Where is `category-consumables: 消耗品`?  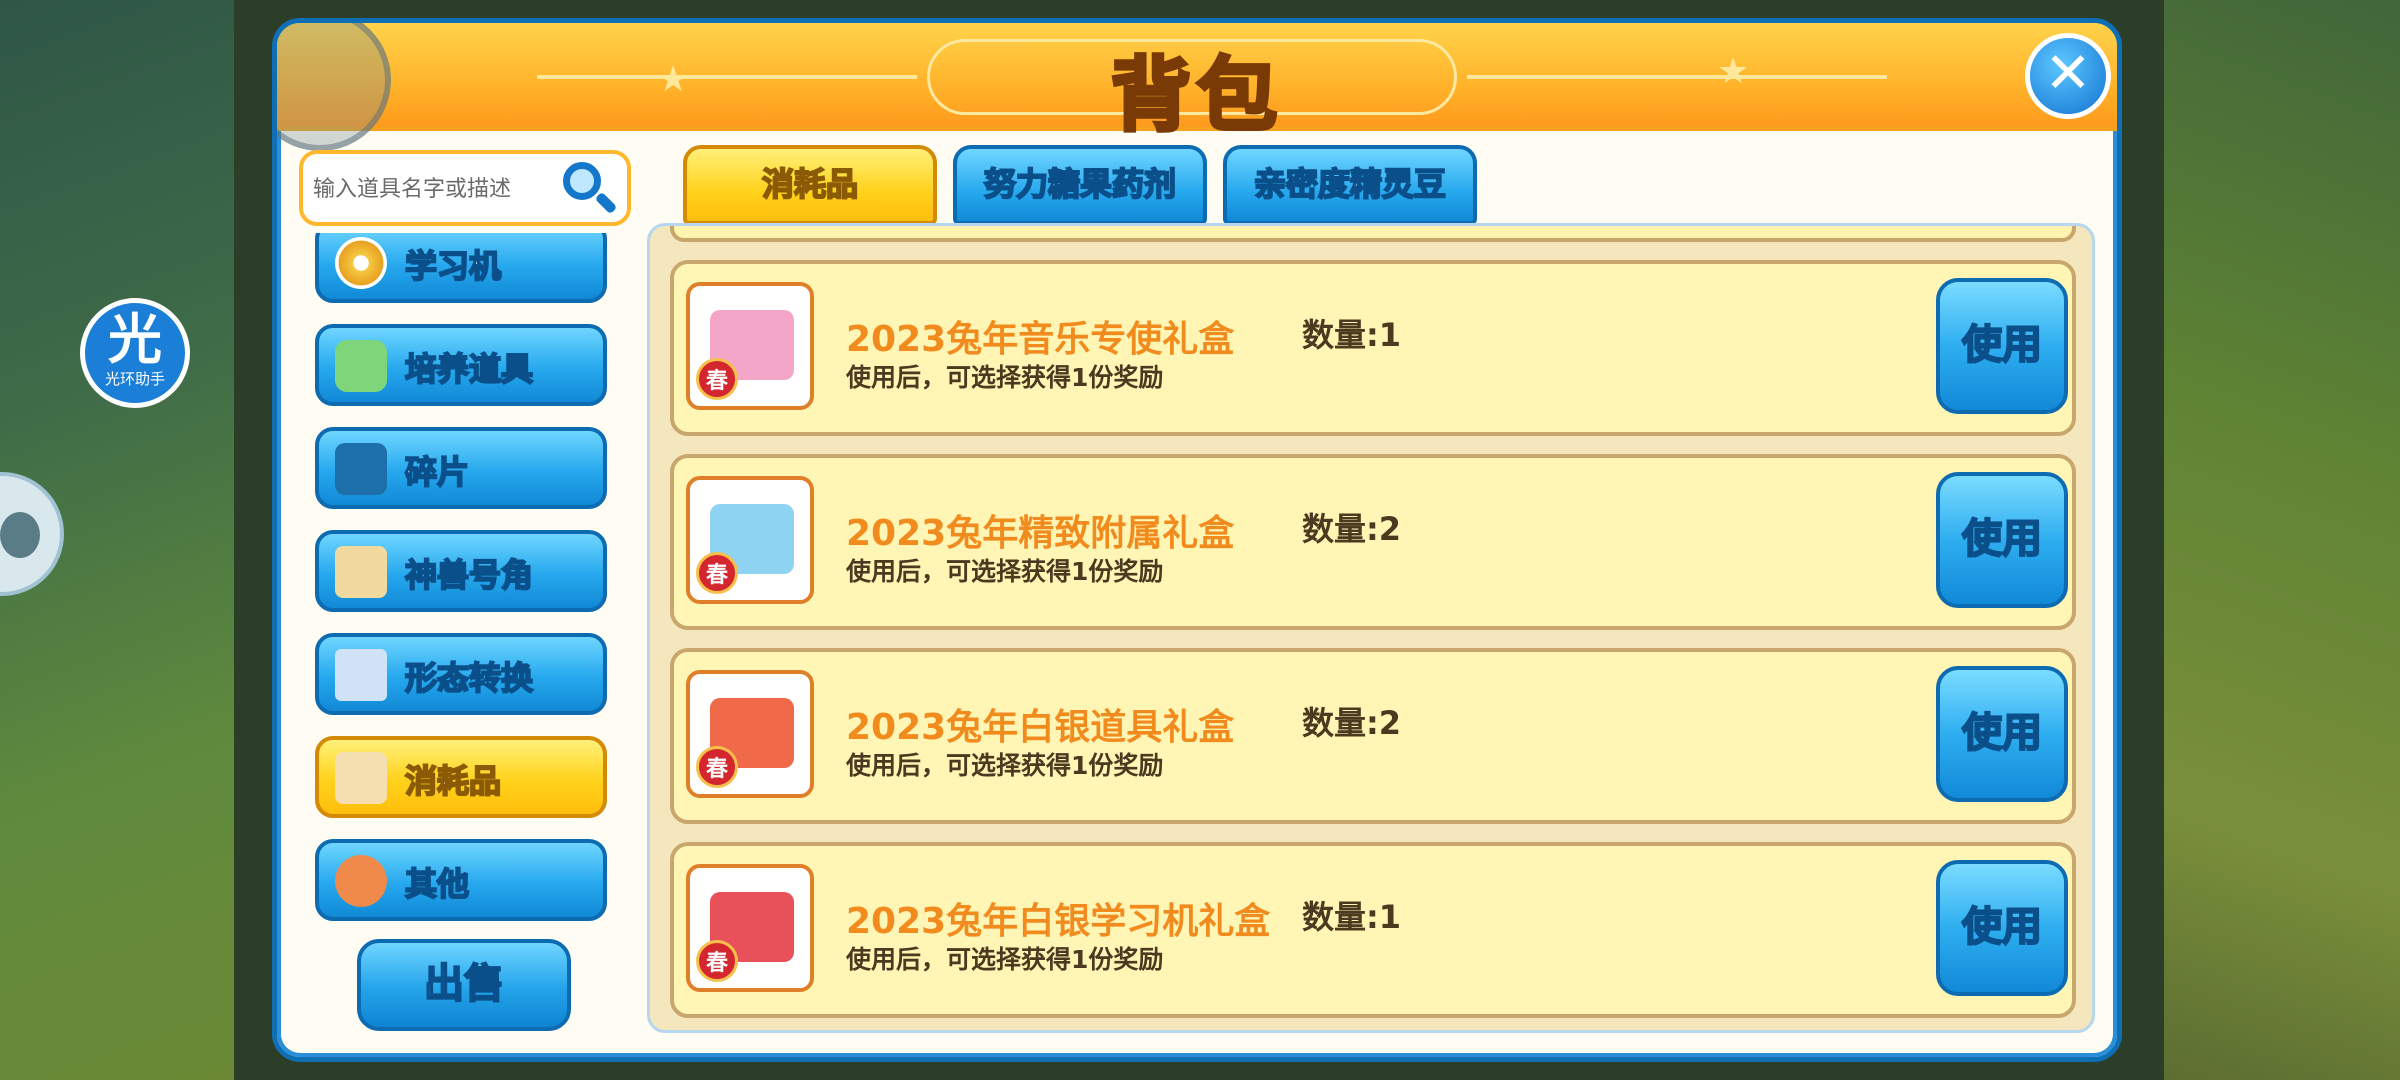
category-consumables: 消耗品 is located at coordinates (461, 777).